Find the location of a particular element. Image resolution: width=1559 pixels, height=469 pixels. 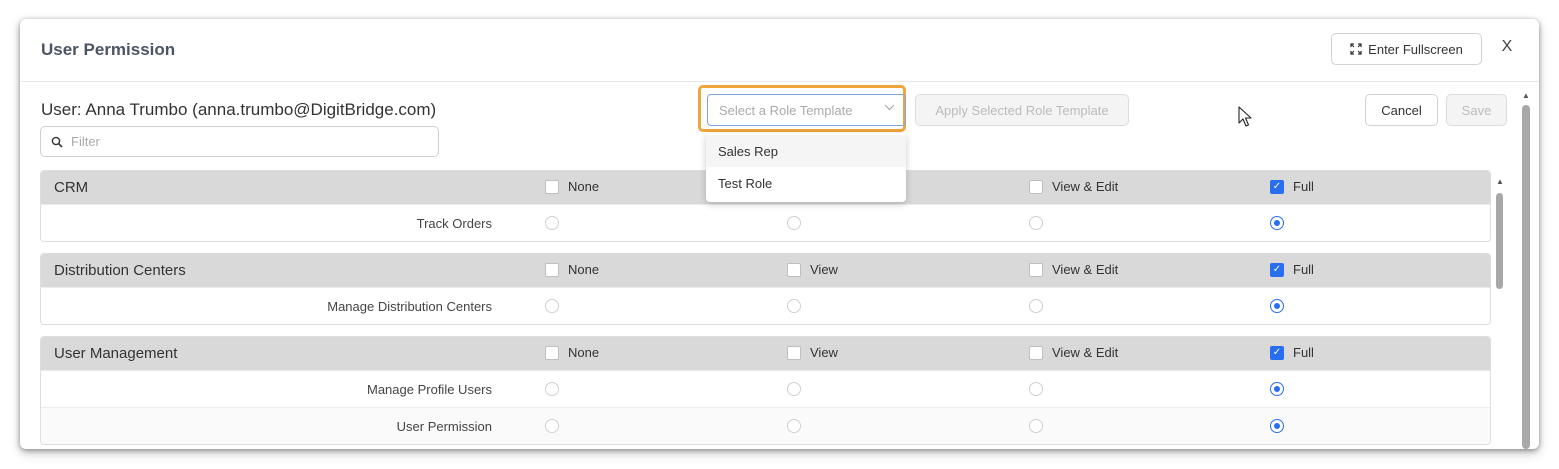

chevron-down-icon is located at coordinates (889, 109).